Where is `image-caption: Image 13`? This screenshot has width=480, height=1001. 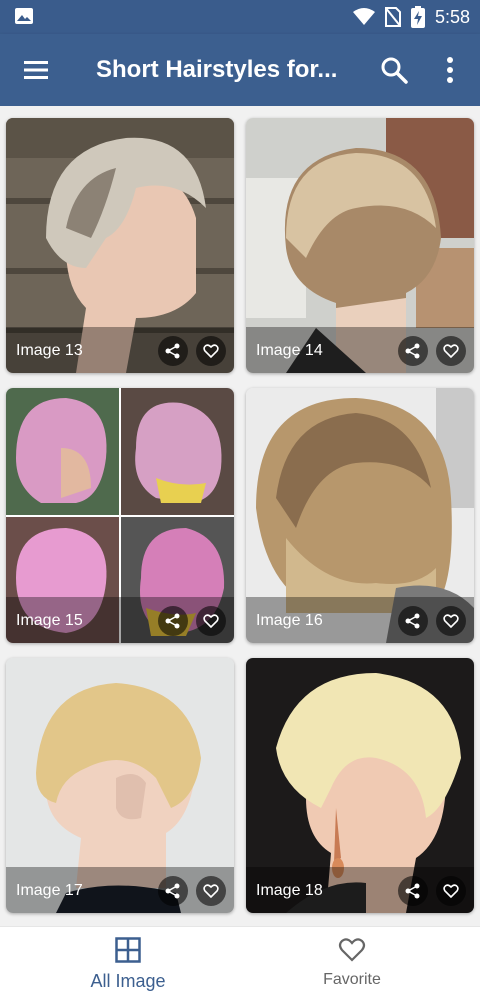
image-caption: Image 13 is located at coordinates (49, 350).